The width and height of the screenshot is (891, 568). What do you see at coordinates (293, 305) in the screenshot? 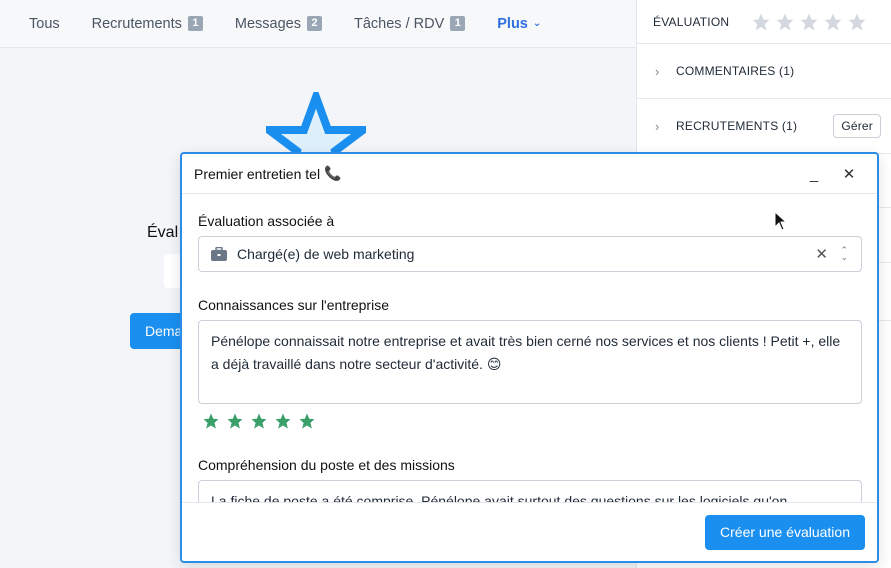
I see `section1-label: Connaissances sur l'entreprise` at bounding box center [293, 305].